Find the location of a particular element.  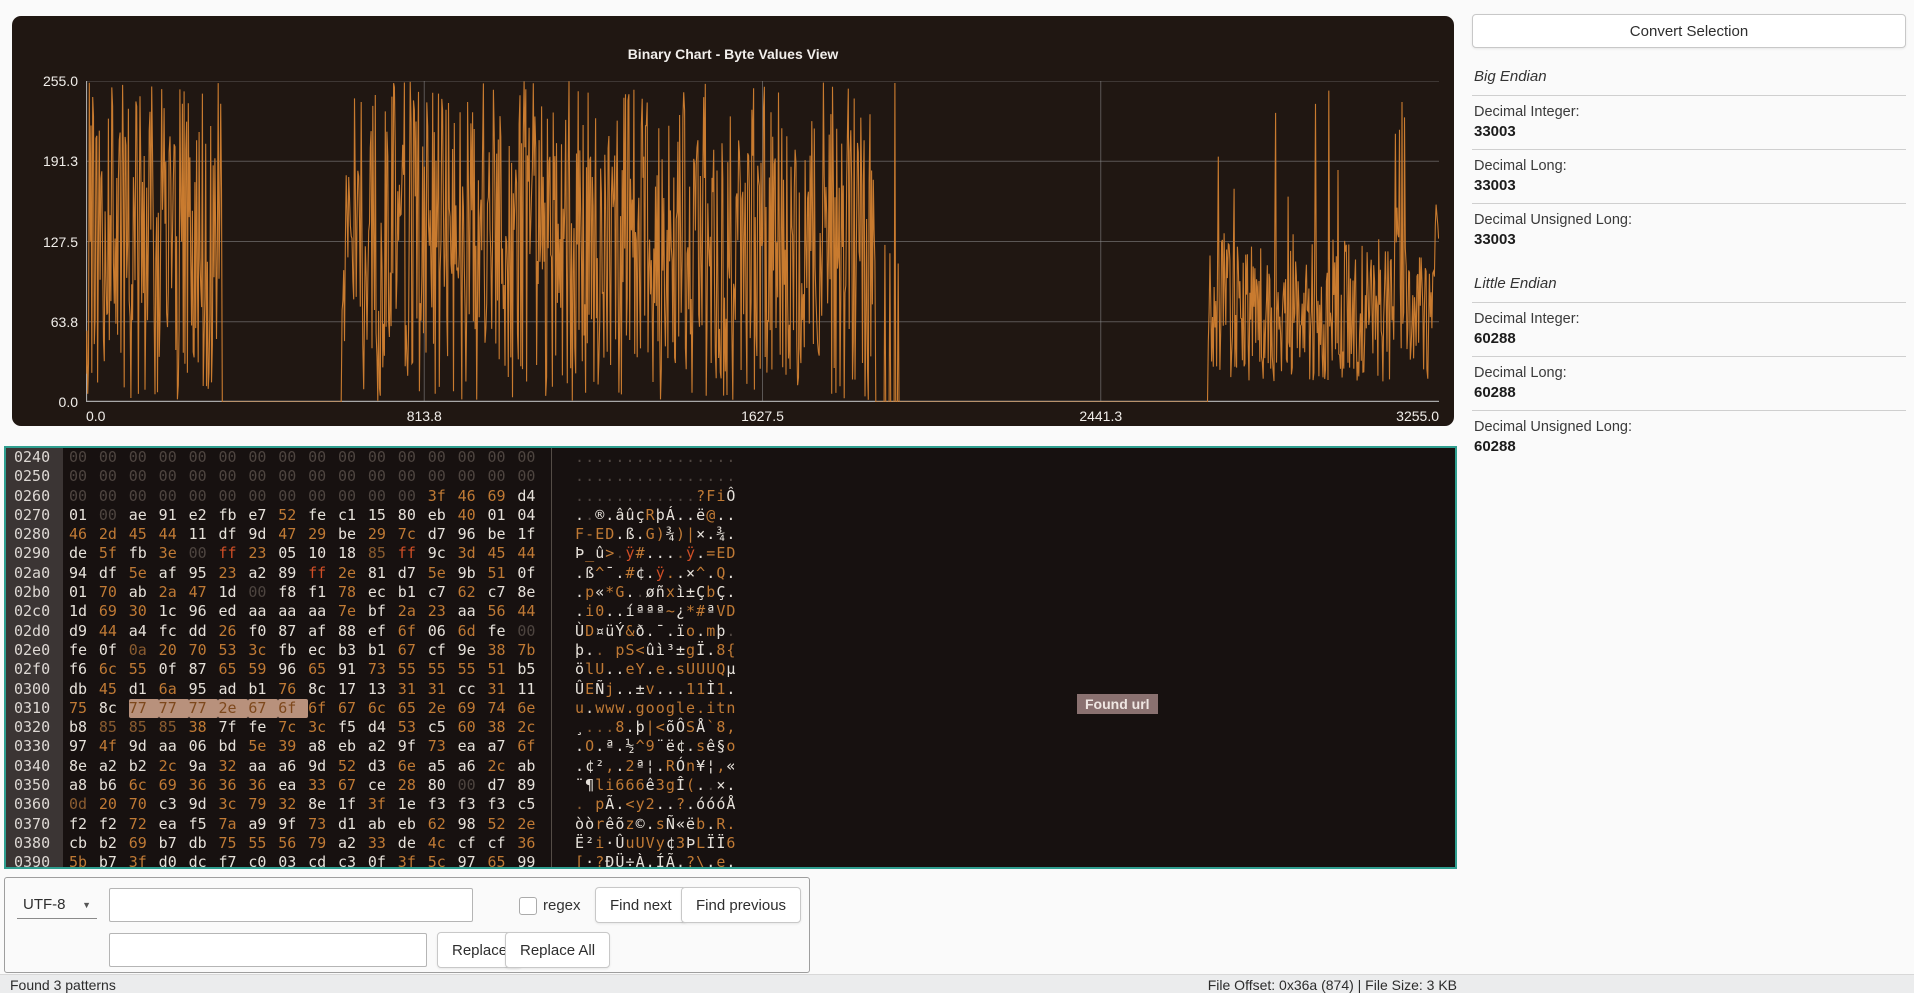

hex-byte: 31 is located at coordinates (413, 689).